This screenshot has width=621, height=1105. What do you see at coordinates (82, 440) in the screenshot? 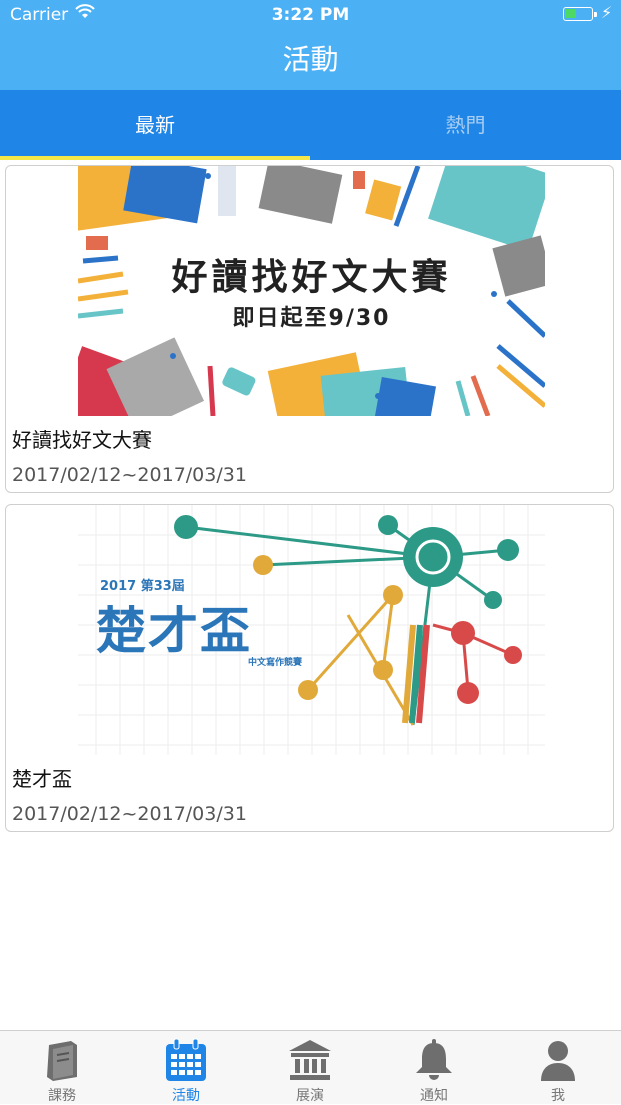
I see `activity-title: 好讀找好文大賽` at bounding box center [82, 440].